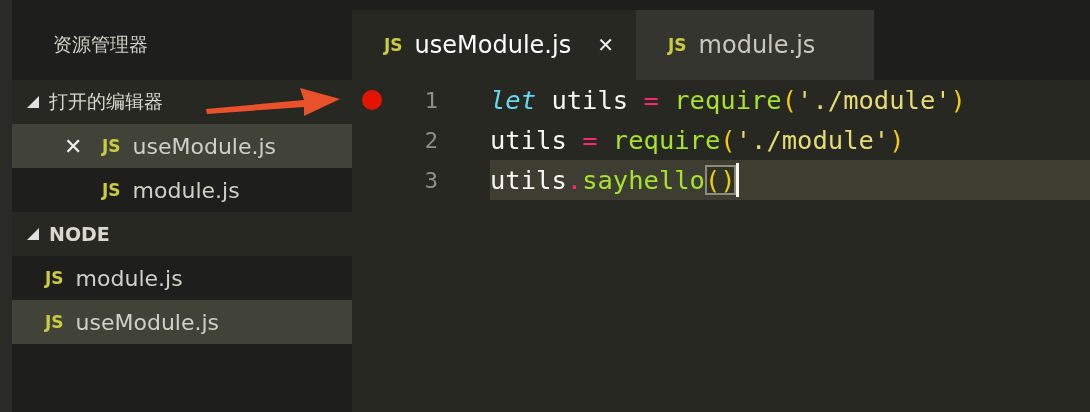 This screenshot has height=412, width=1090. What do you see at coordinates (182, 102) in the screenshot?
I see `section-header: 打开的编辑器` at bounding box center [182, 102].